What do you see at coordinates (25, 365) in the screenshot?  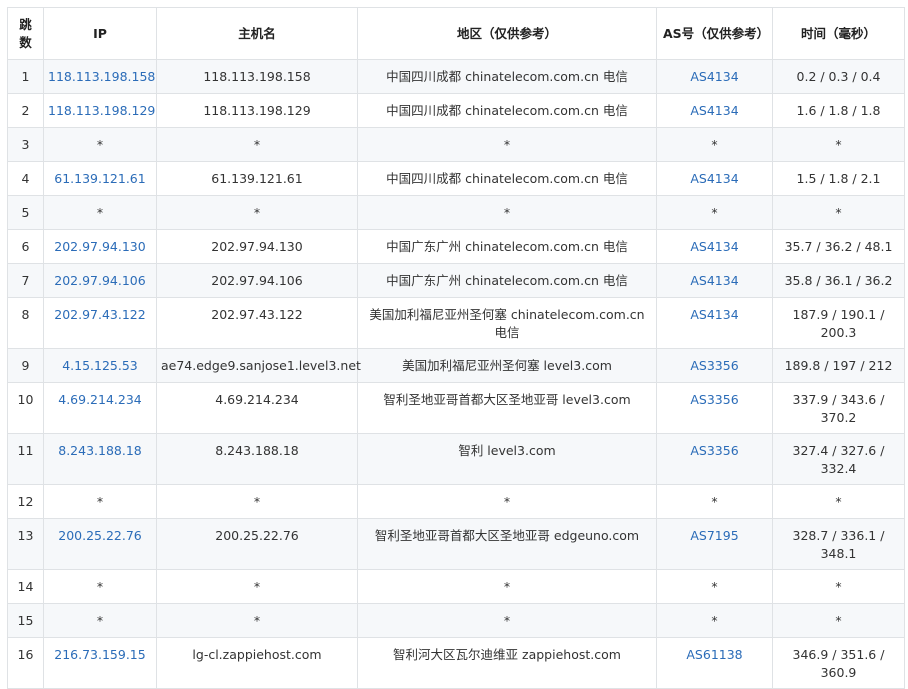 I see `hop-cell: 9` at bounding box center [25, 365].